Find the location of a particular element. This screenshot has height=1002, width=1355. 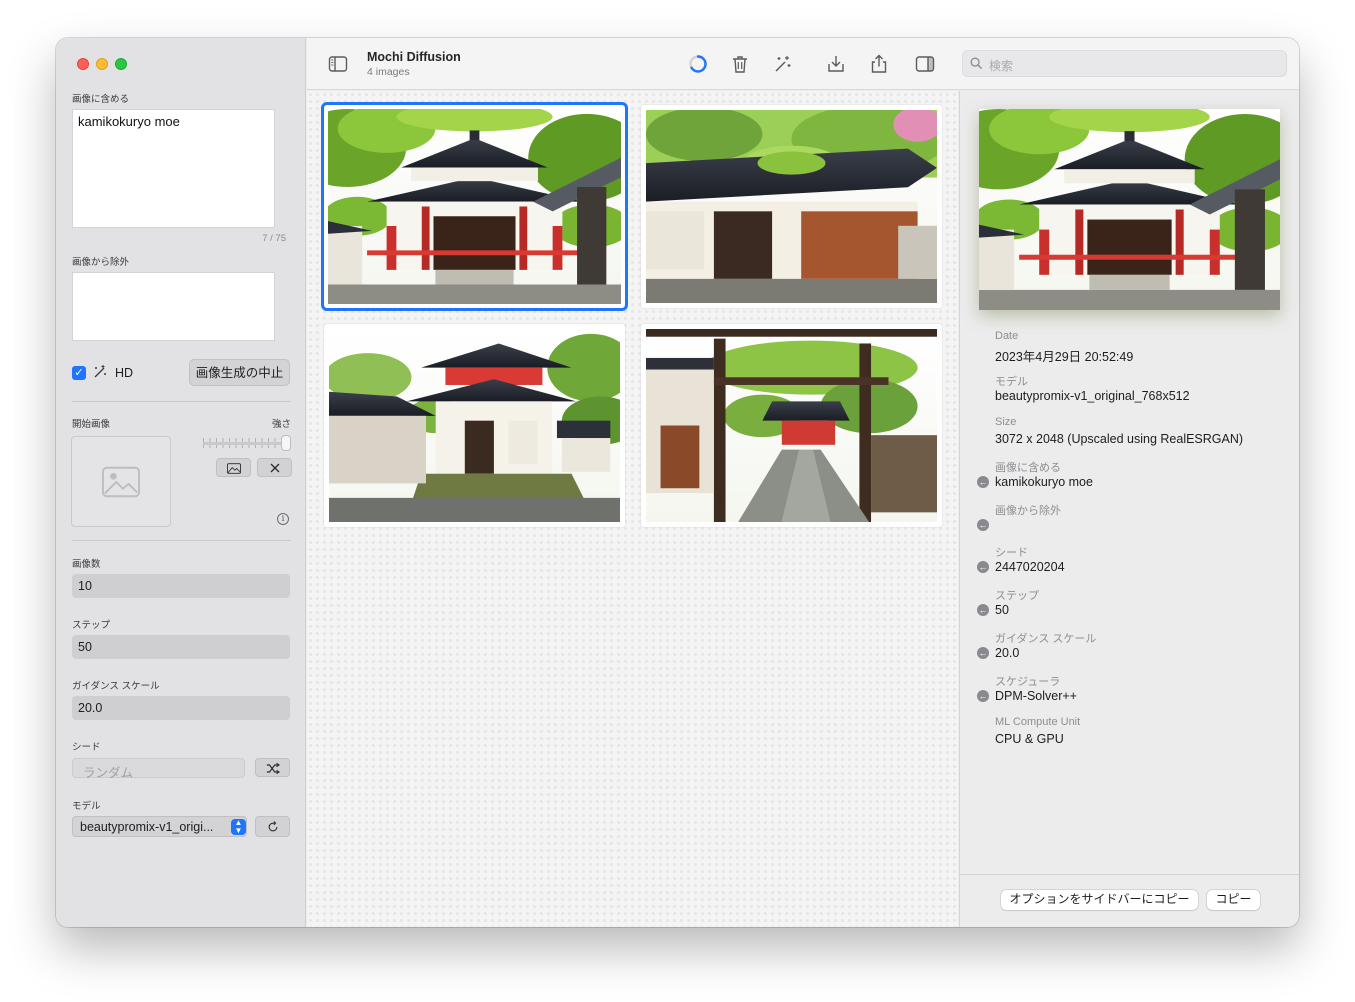

image-count-subtitle: 4 images is located at coordinates (388, 72).